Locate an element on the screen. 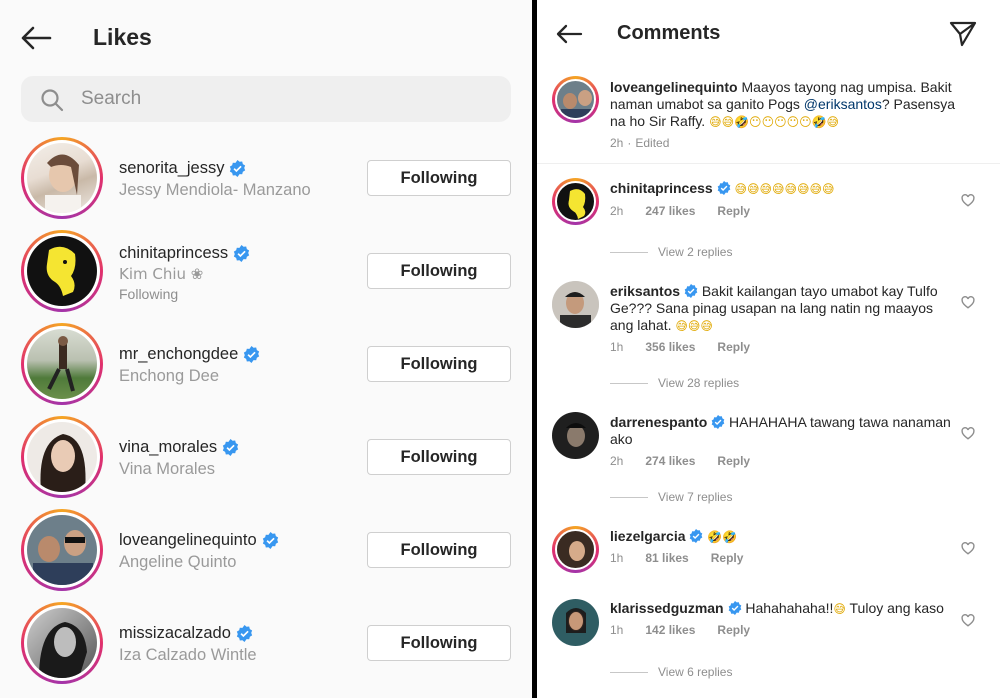  emoji-text: 😅 is located at coordinates (839, 609).